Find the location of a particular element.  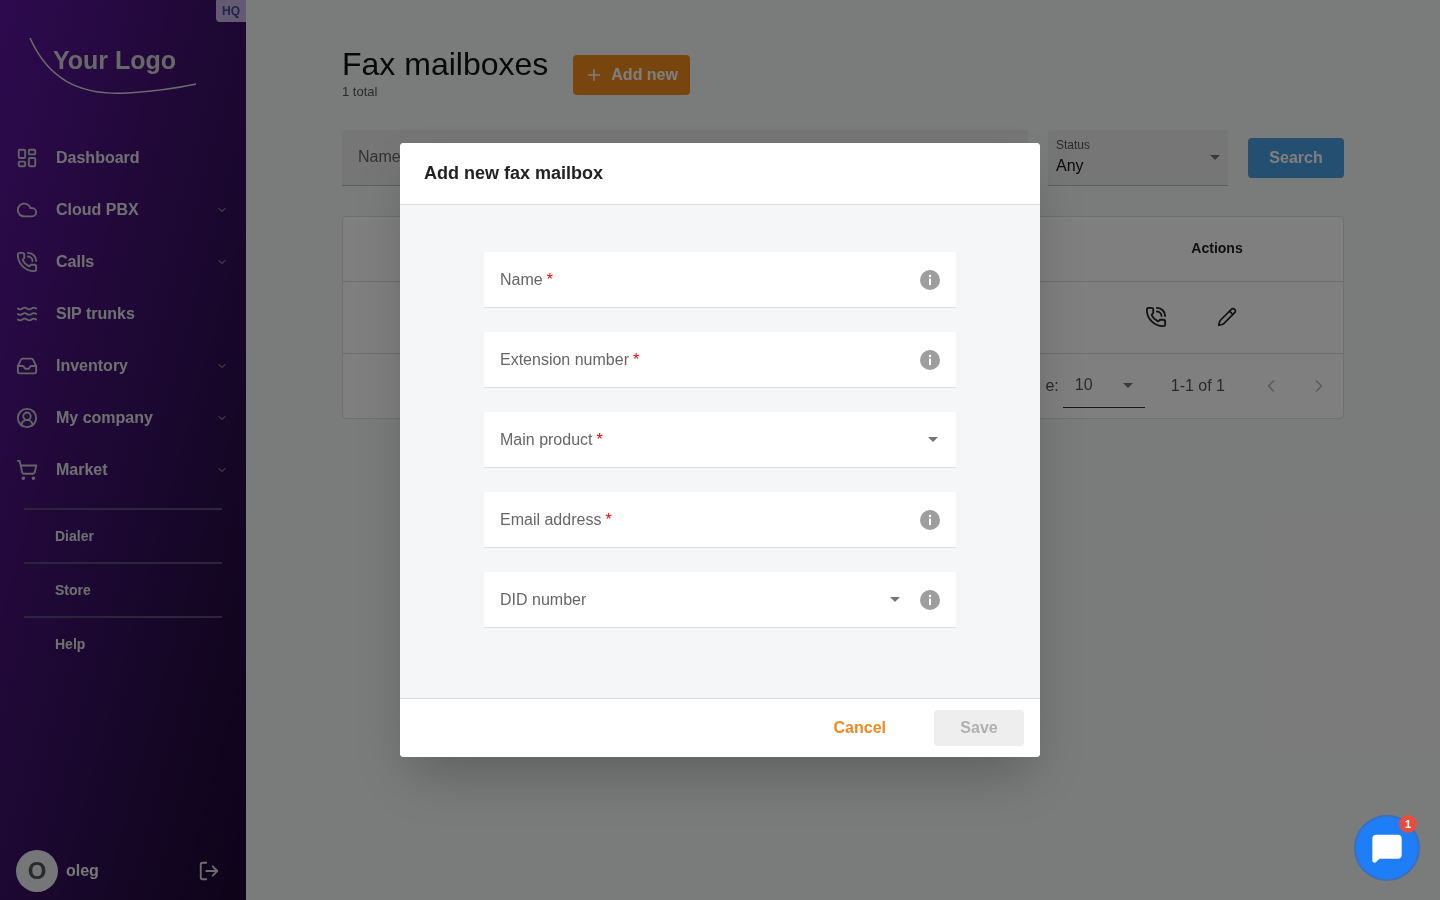

rows-label: e: is located at coordinates (1052, 385).